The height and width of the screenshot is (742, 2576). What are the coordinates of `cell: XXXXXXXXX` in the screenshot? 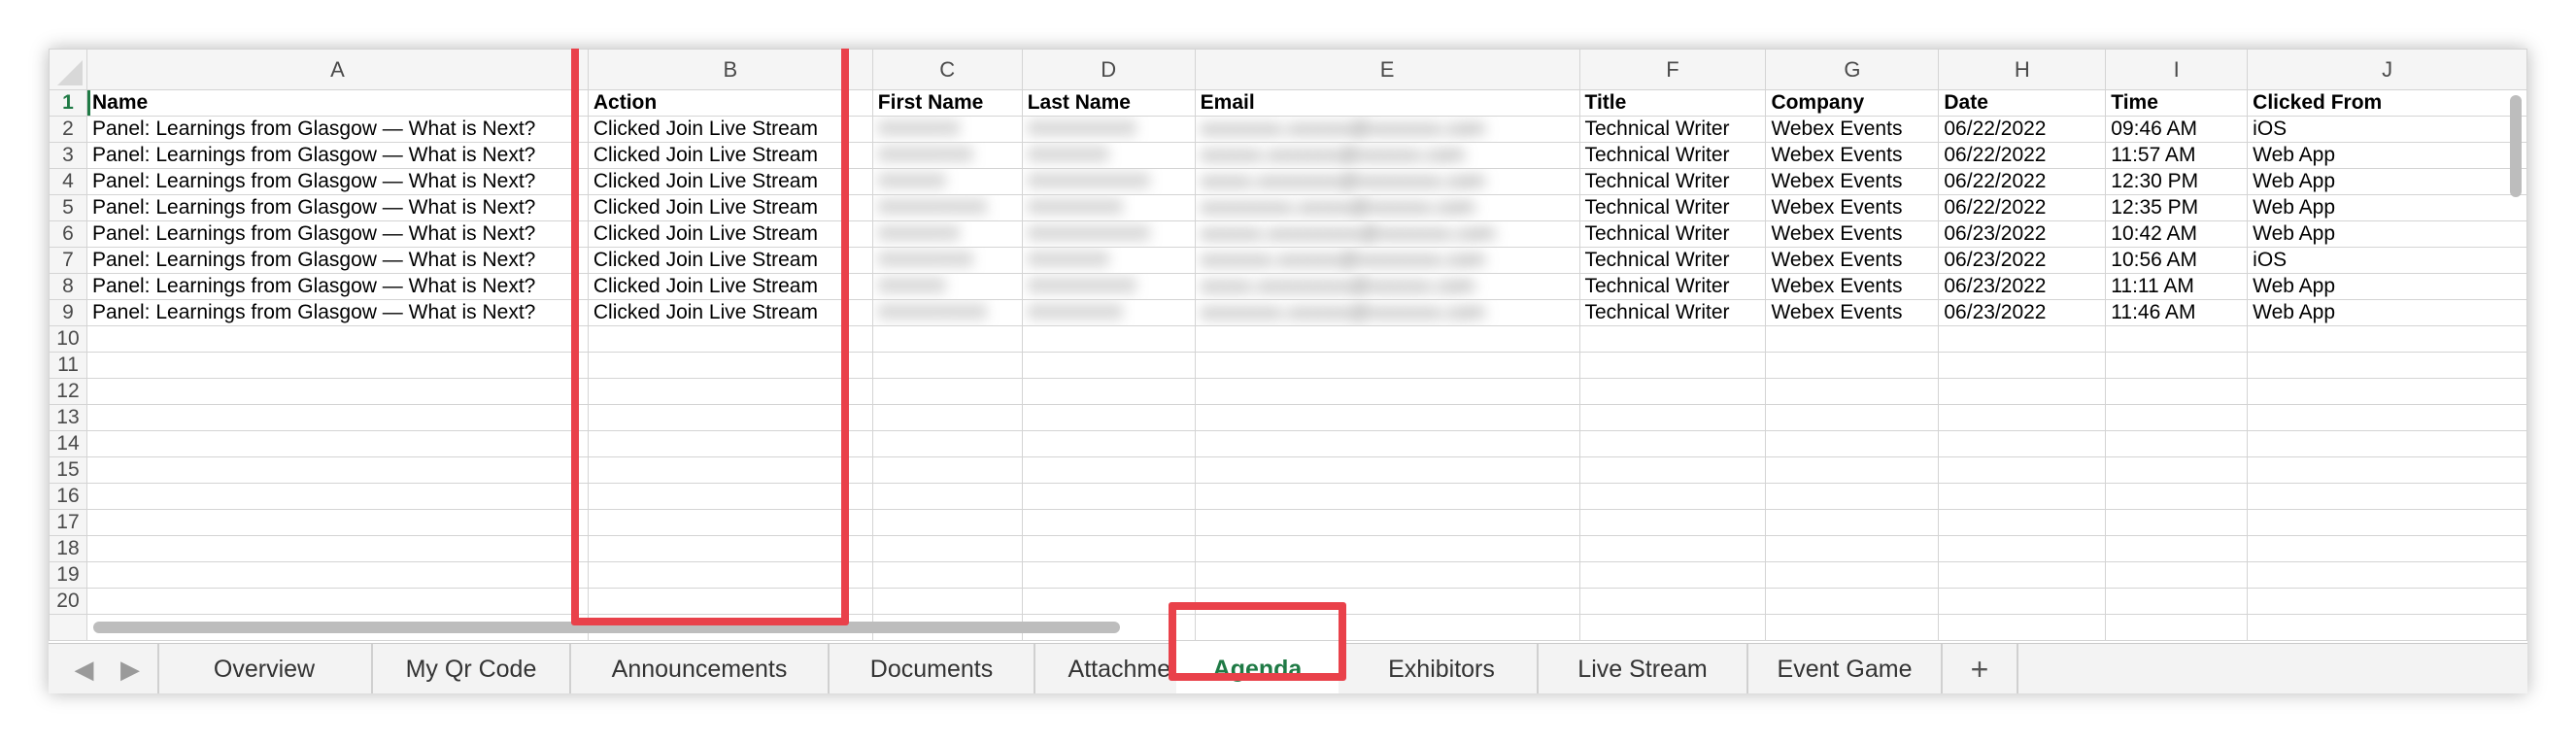 It's located at (1108, 234).